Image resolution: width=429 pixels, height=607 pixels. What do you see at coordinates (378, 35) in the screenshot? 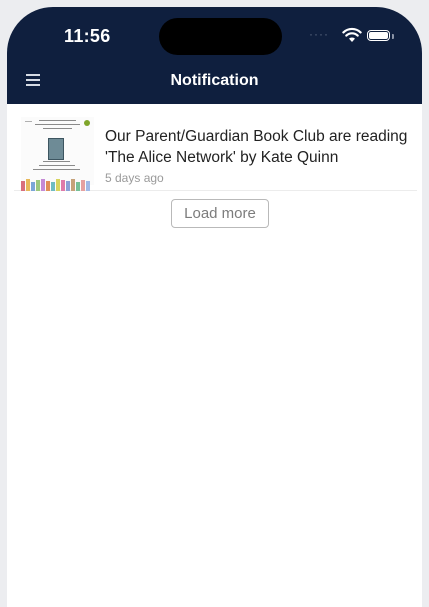
I see `battery-icon` at bounding box center [378, 35].